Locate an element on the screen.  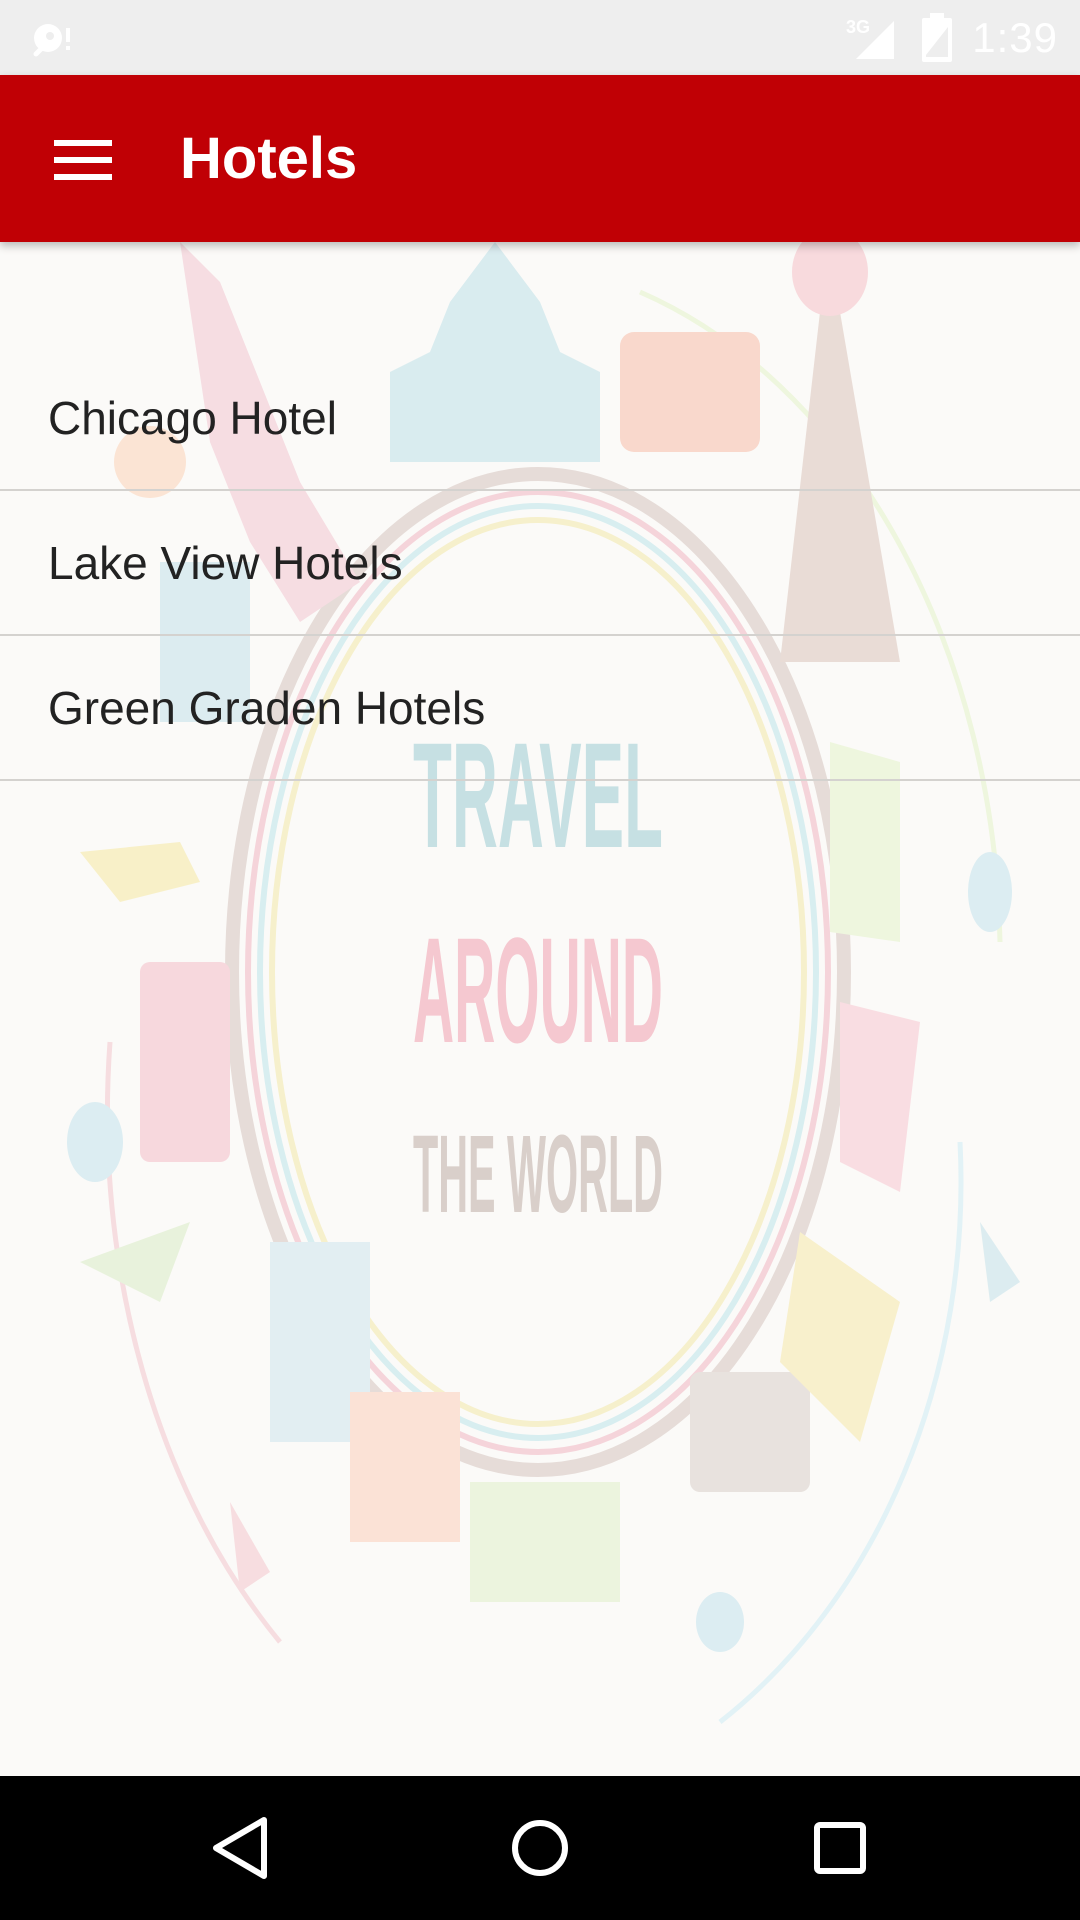
navigation-bar is located at coordinates (540, 1848).